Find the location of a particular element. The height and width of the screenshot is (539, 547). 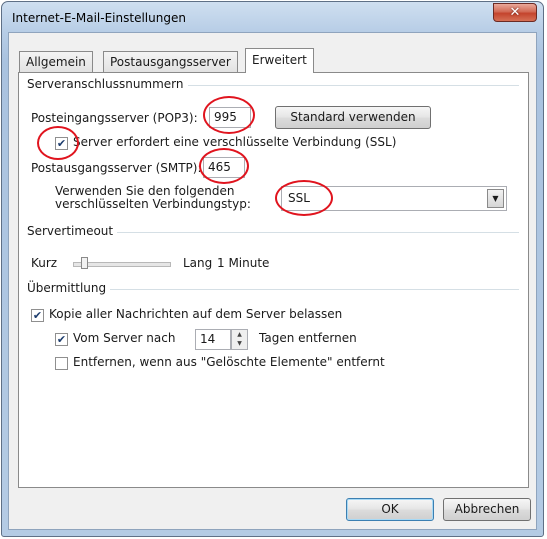

remove-after-label-suffix: Tagen entfernen is located at coordinates (308, 338).